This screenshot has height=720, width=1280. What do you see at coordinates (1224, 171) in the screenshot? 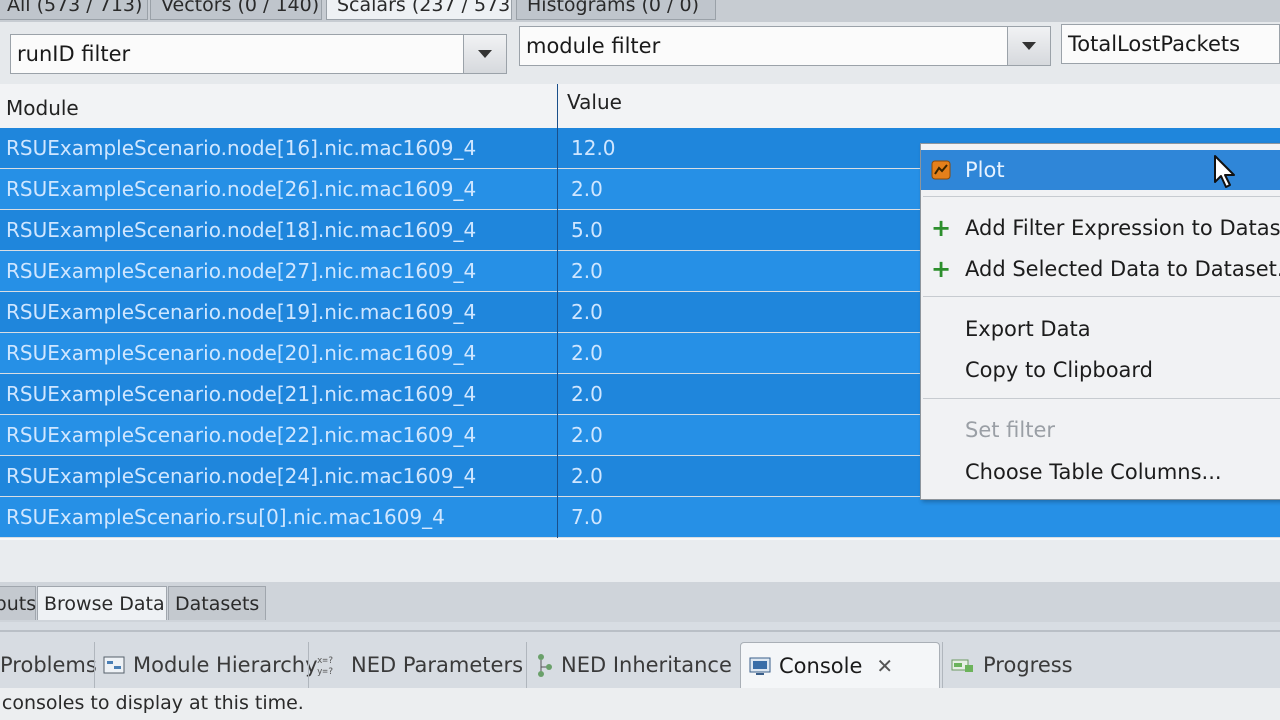
I see `mouse-pointer-icon` at bounding box center [1224, 171].